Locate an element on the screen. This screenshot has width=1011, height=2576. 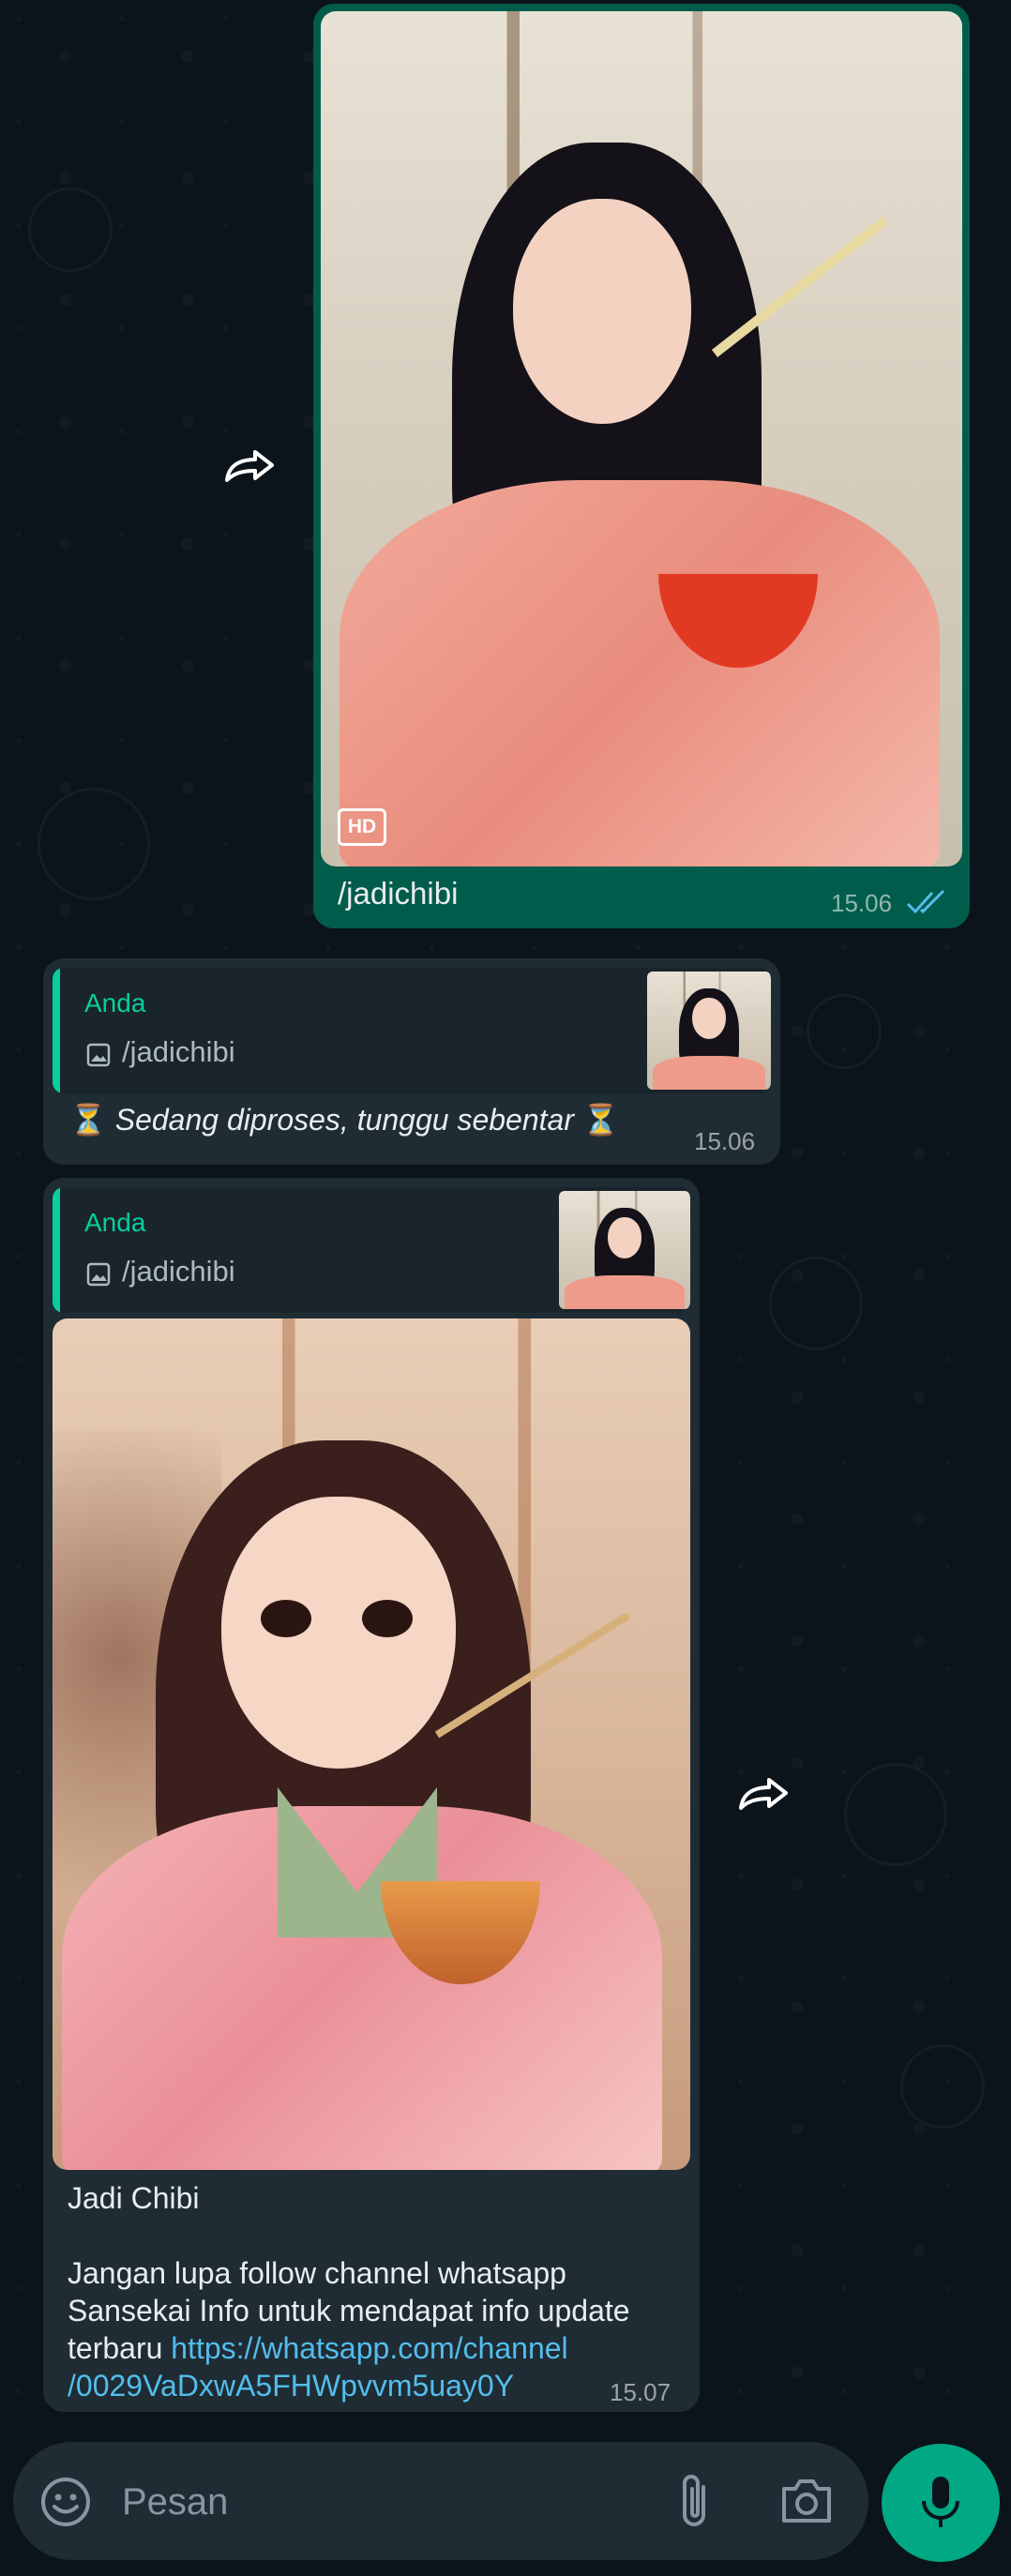
result-title: Jadi Chibi is located at coordinates (134, 2198).